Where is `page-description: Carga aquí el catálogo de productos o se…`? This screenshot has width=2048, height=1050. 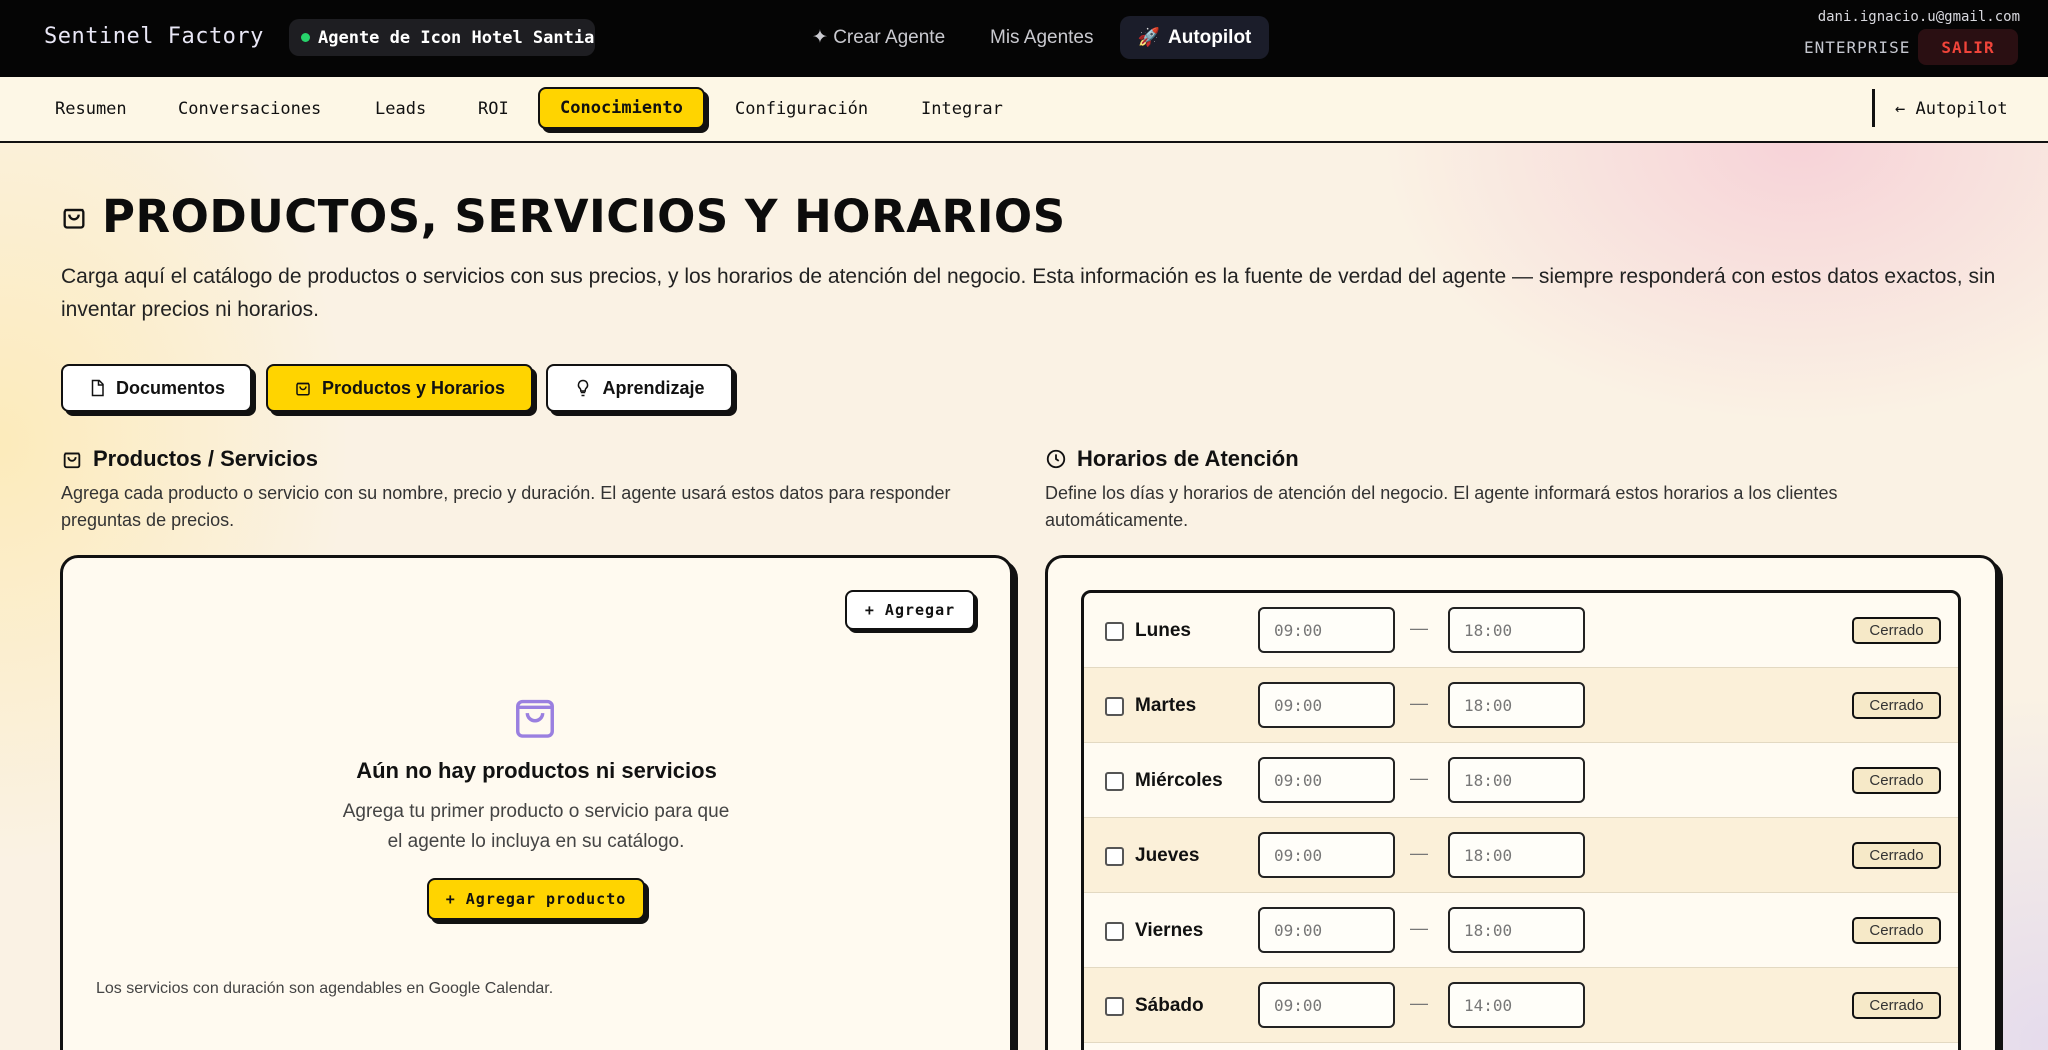 page-description: Carga aquí el catálogo de productos o se… is located at coordinates (1028, 293).